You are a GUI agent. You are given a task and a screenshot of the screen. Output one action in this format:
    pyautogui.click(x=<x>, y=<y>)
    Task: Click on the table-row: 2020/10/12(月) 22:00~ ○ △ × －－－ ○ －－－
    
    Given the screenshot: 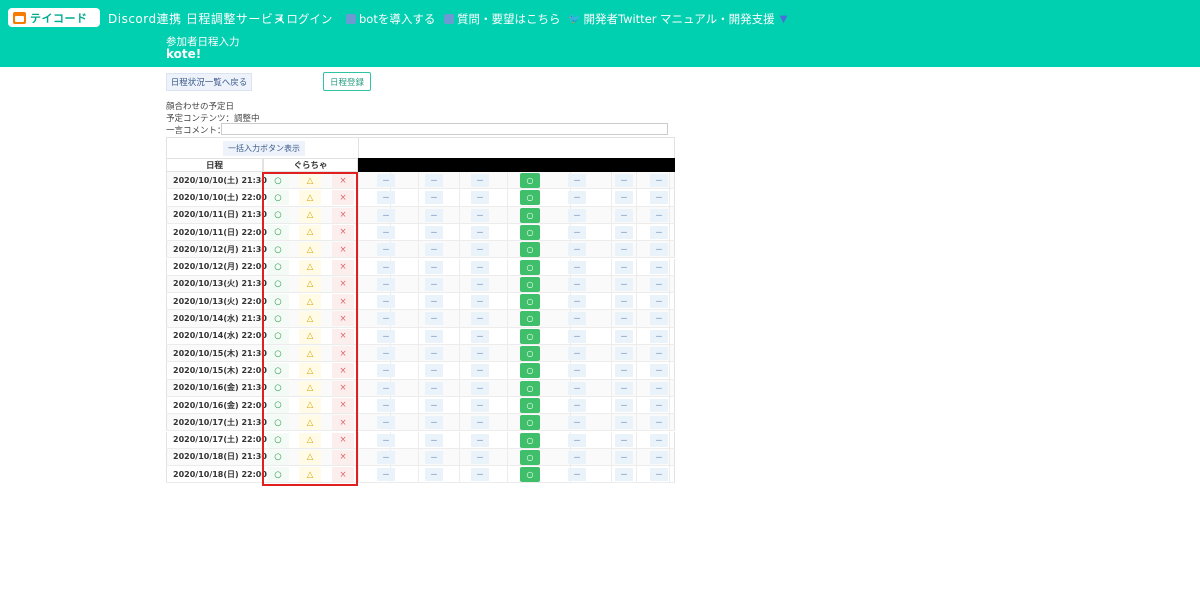 What is the action you would take?
    pyautogui.click(x=420, y=267)
    